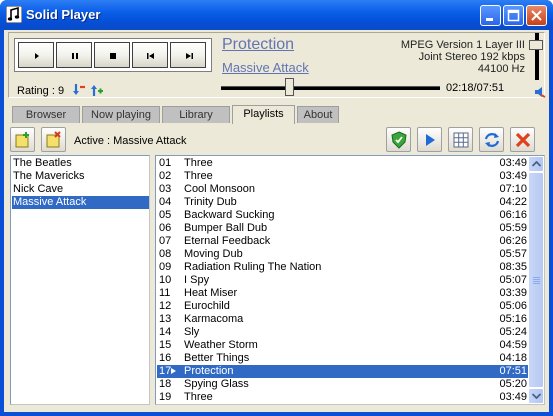  I want to click on track-number: 10, so click(165, 280).